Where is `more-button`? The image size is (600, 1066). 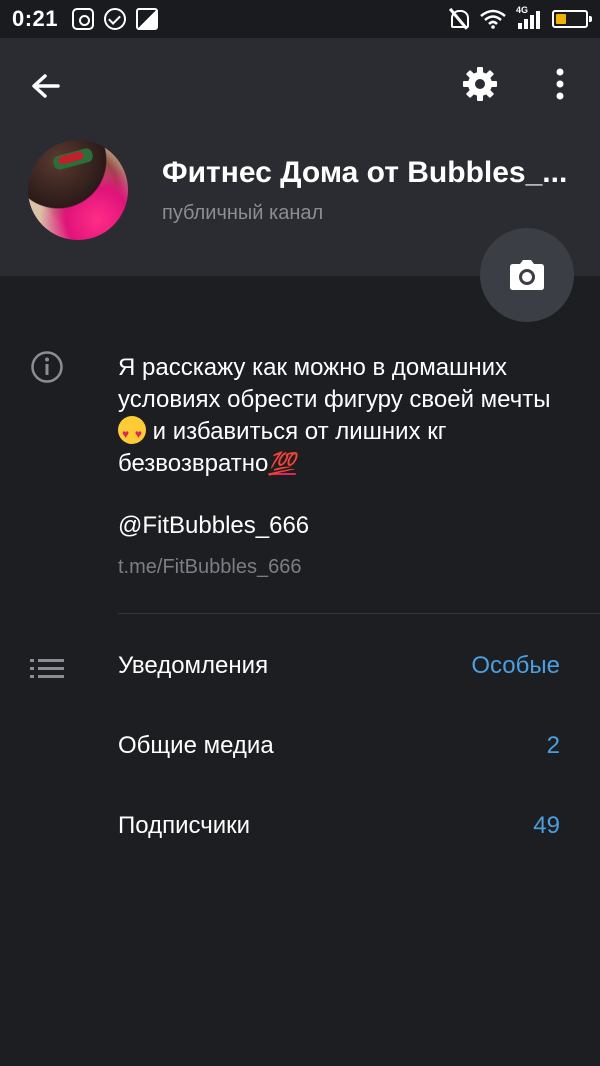
more-button is located at coordinates (560, 84).